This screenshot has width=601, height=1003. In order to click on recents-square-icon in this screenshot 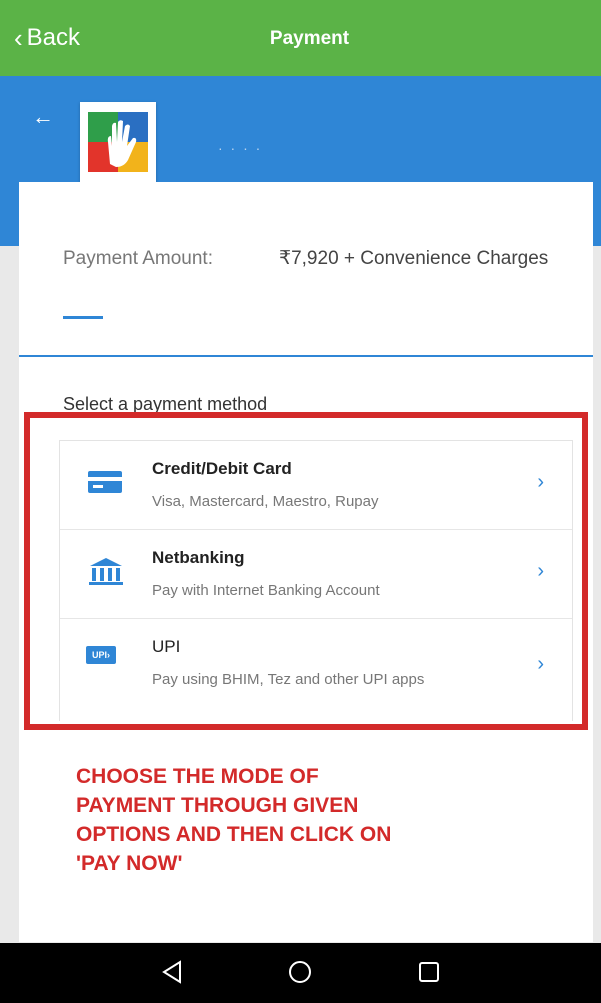, I will do `click(429, 974)`.